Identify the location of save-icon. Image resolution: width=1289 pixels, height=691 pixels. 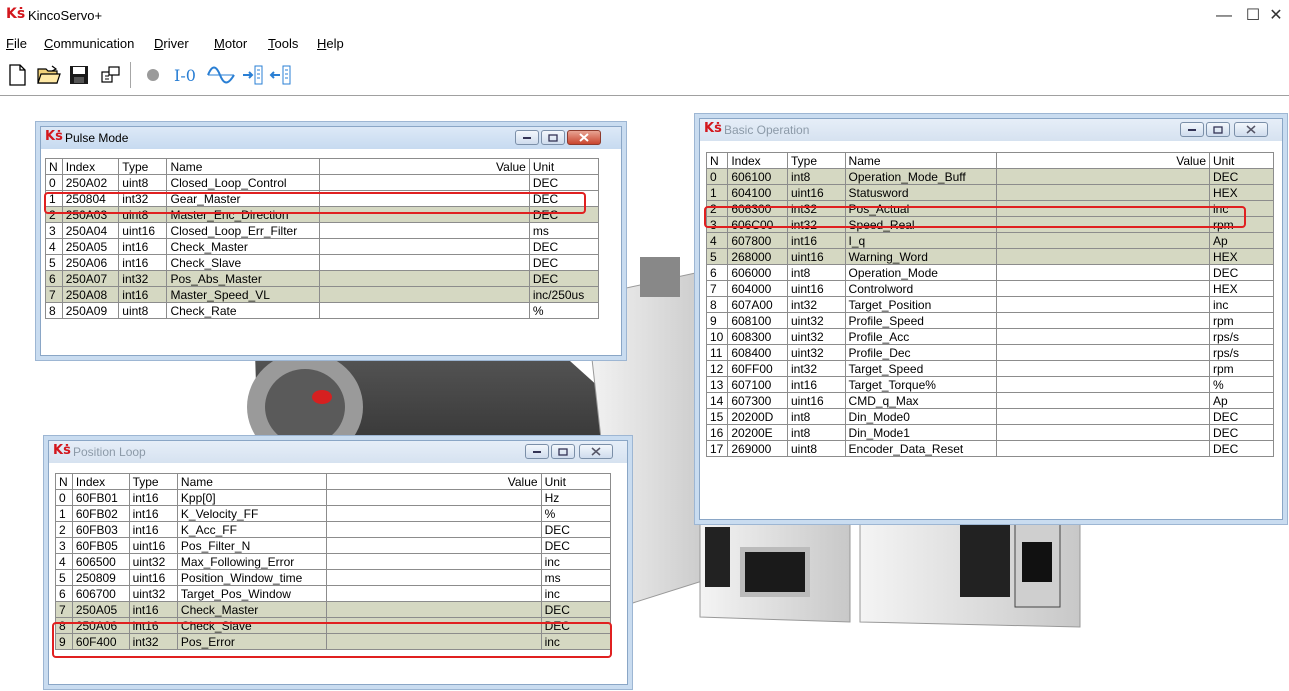
(79, 75).